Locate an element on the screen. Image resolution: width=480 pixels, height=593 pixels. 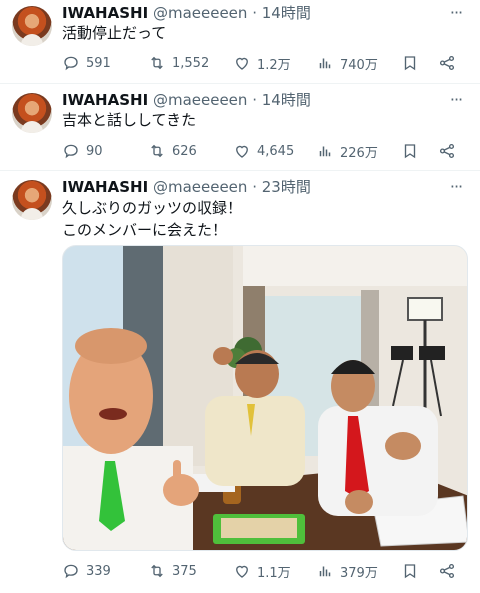
like-count: 1.1万 is located at coordinates (274, 573).